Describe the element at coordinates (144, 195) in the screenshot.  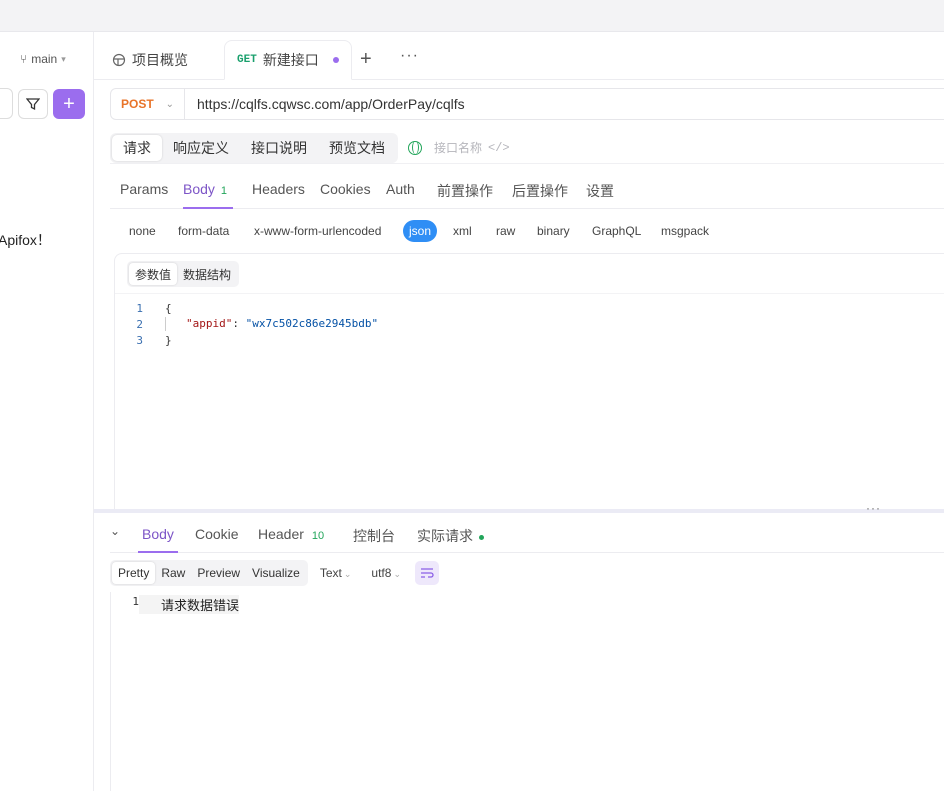
I see `tab-params: Params` at that location.